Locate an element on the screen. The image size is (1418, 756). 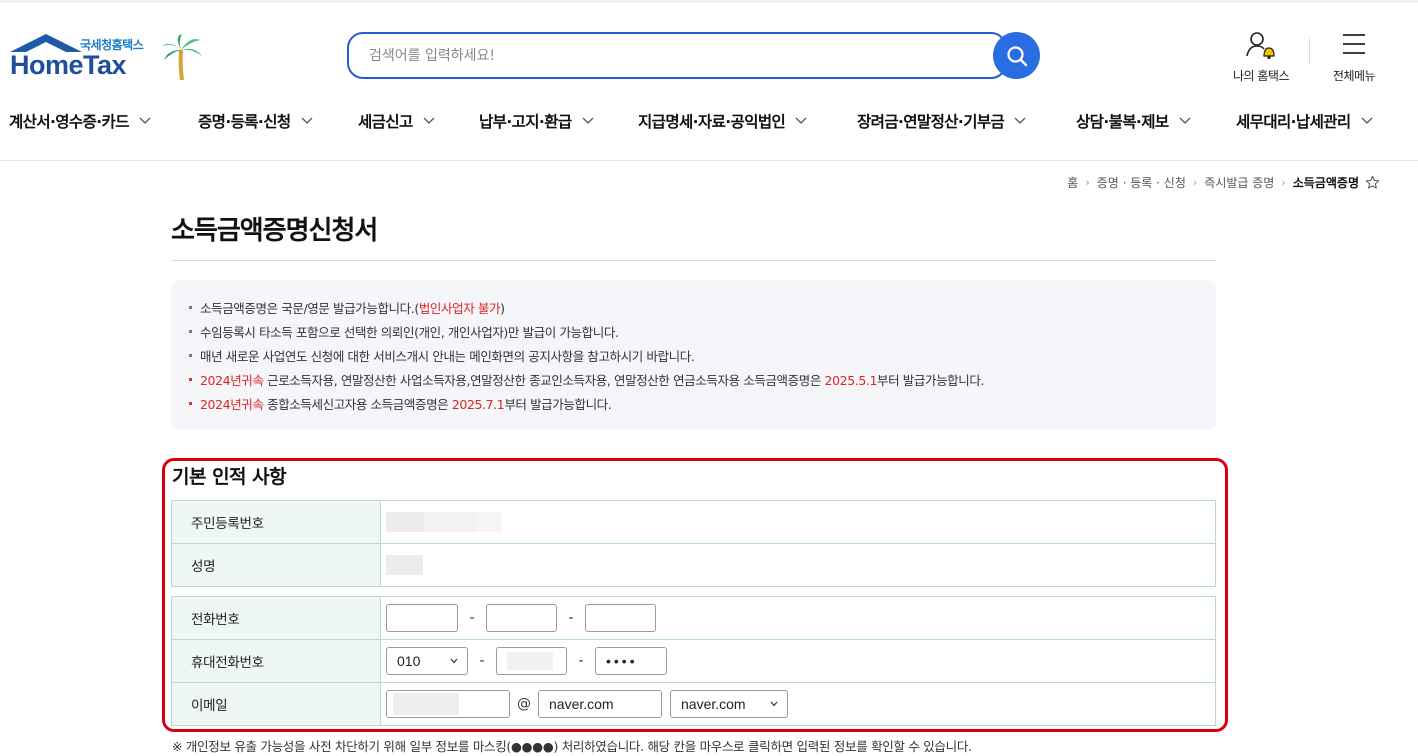
gnb-item-tax-agent: 세무대리·납세관리 is located at coordinates (1304, 121).